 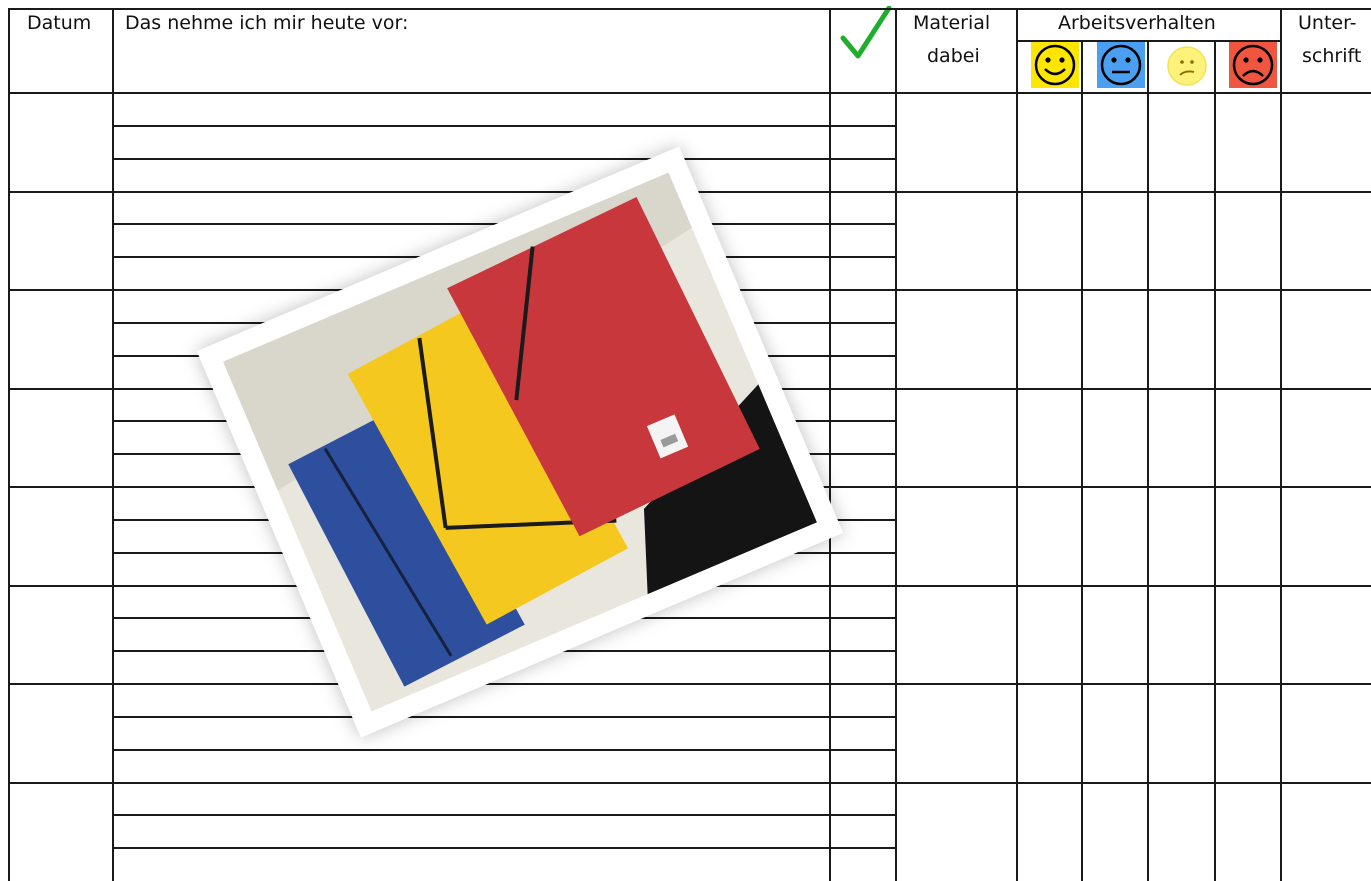 I want to click on header-bottom-line, so click(x=689, y=93).